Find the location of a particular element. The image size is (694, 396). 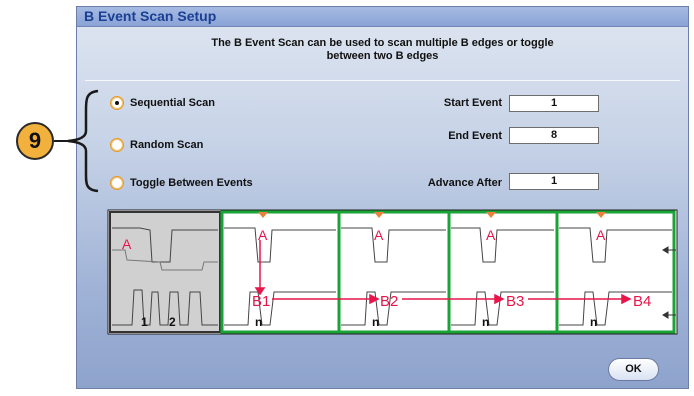

segment-label-n-4: n is located at coordinates (593, 322).